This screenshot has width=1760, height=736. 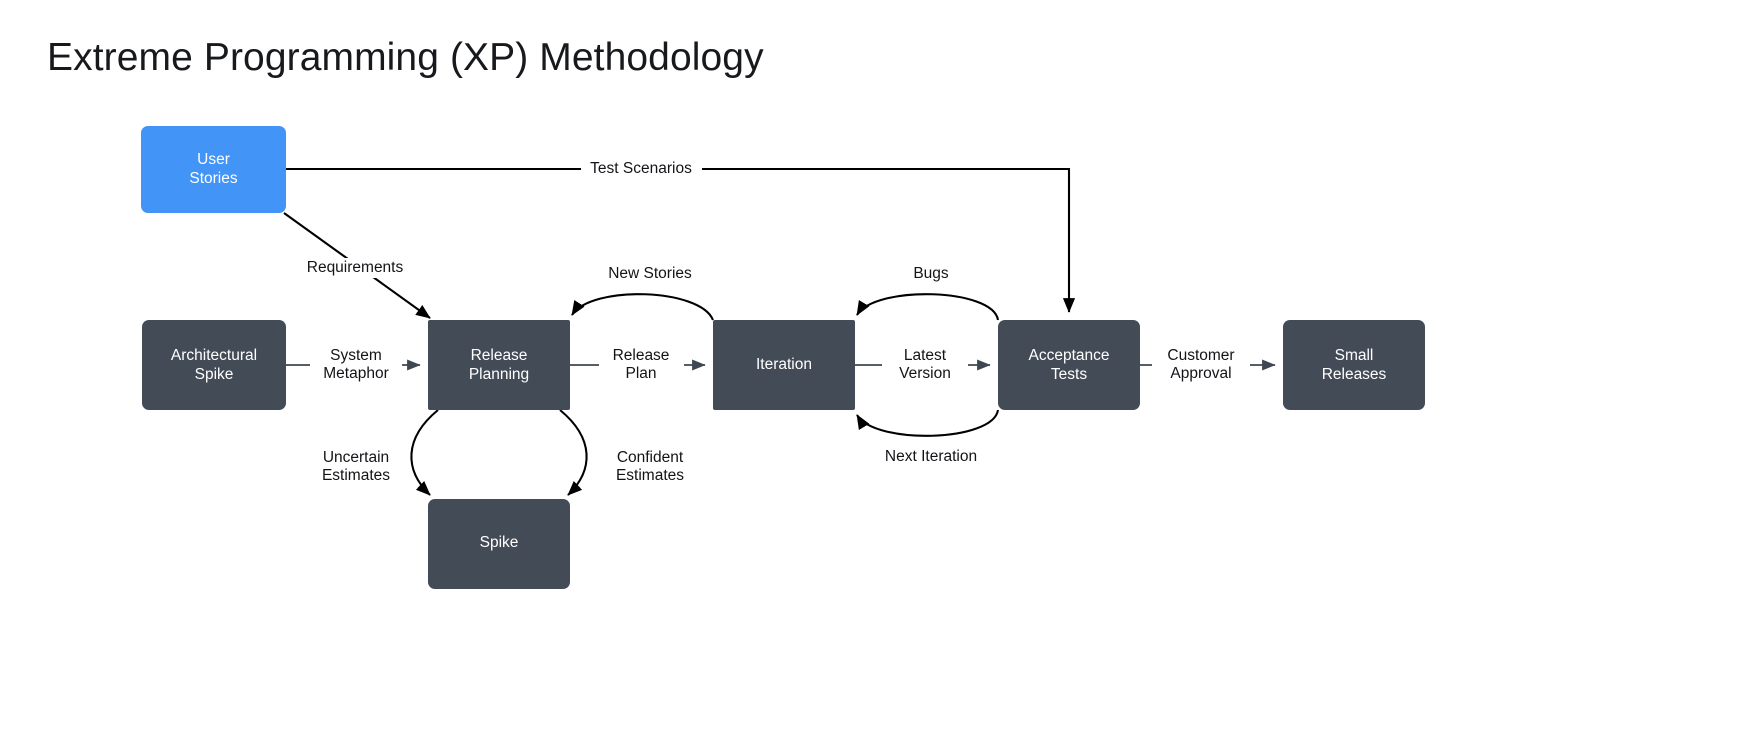 I want to click on node-spike: Spike, so click(x=499, y=544).